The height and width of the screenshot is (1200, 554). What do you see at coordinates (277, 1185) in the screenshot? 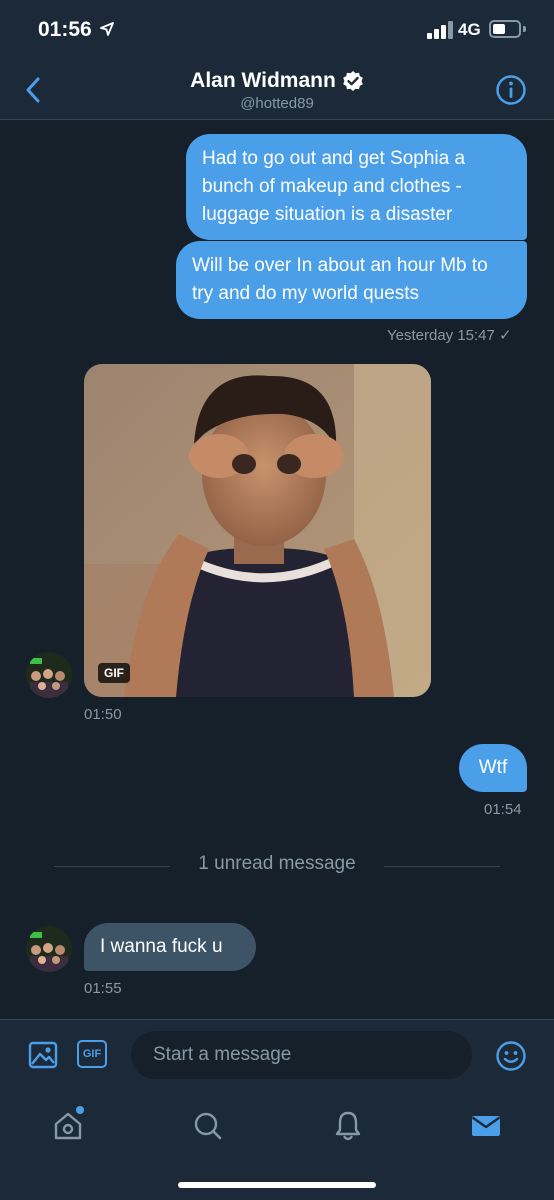
I see `home-indicator` at bounding box center [277, 1185].